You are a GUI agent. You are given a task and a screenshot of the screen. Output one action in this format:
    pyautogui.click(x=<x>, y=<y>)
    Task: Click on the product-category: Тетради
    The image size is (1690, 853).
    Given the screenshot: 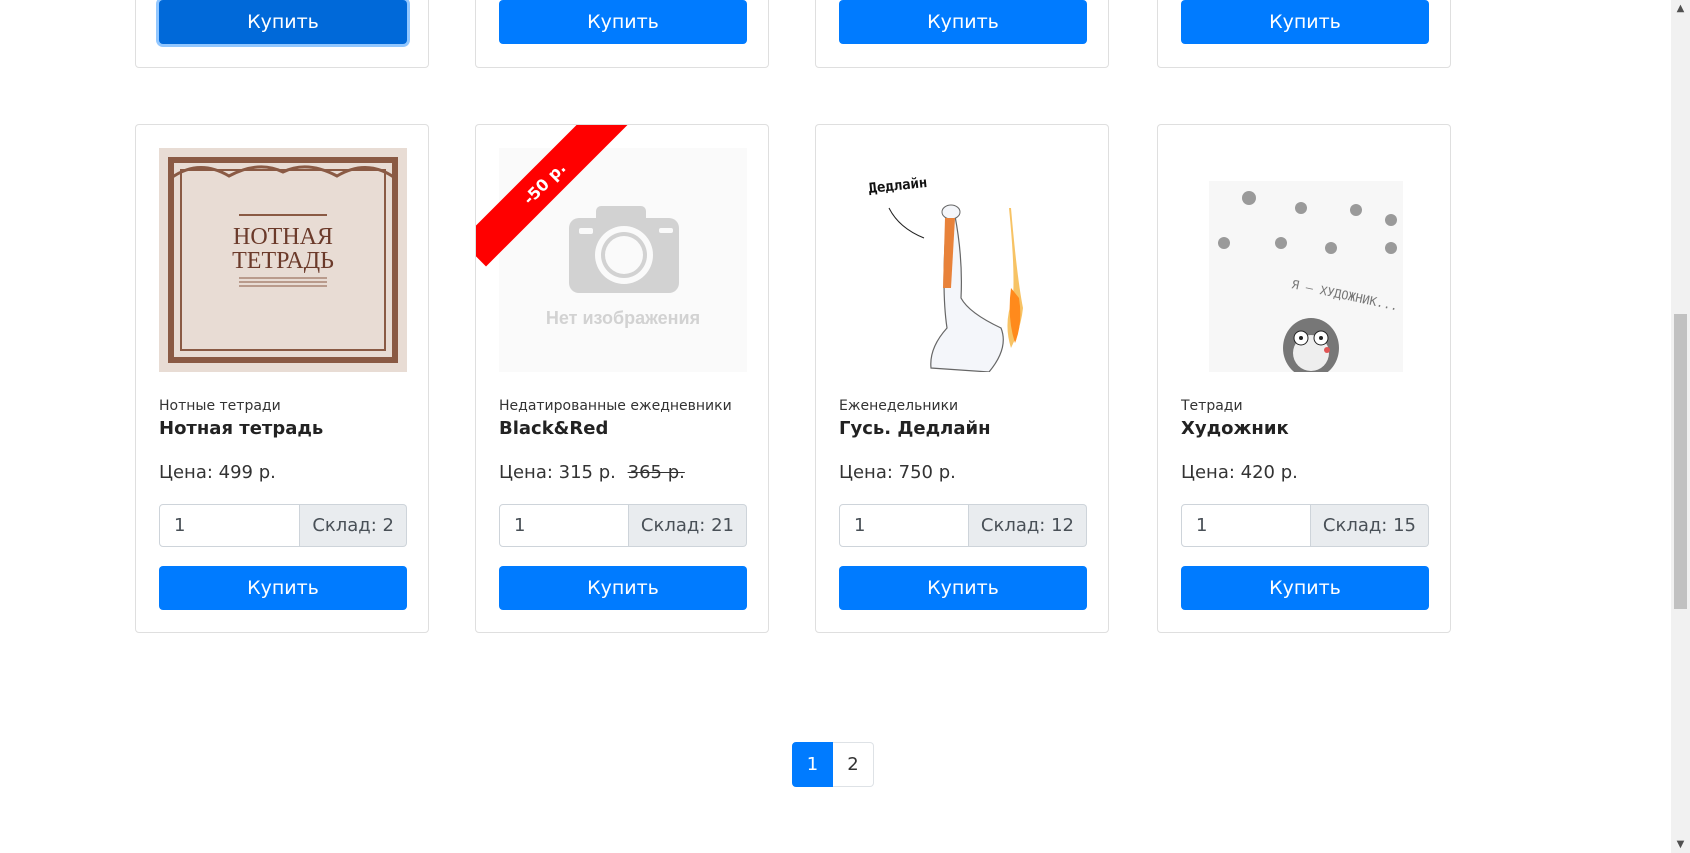 What is the action you would take?
    pyautogui.click(x=1212, y=406)
    